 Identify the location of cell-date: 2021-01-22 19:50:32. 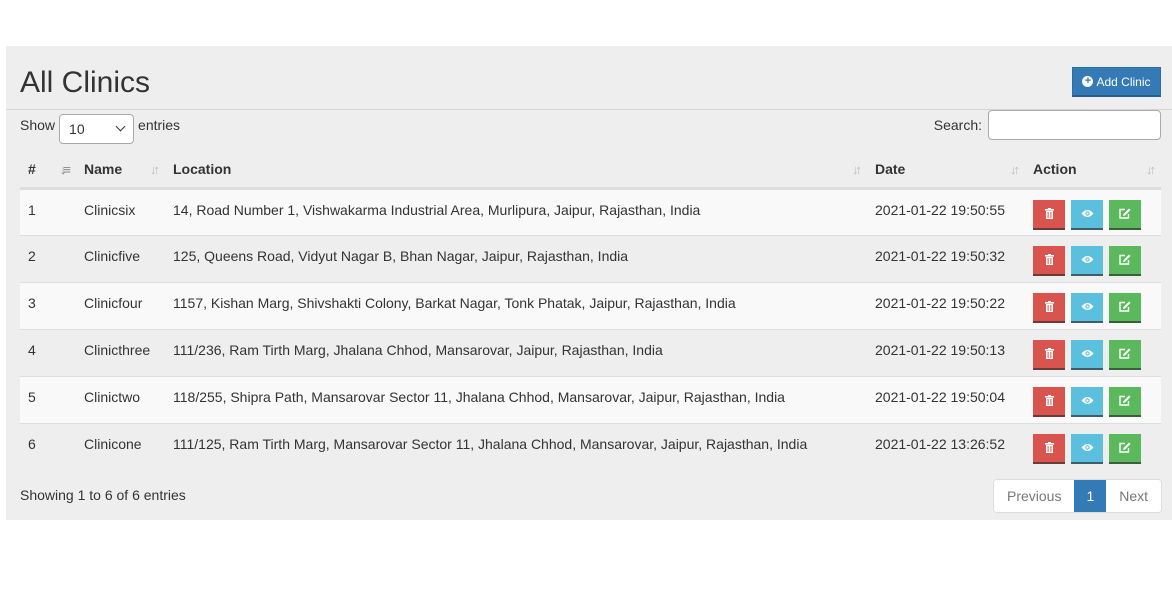
(946, 258).